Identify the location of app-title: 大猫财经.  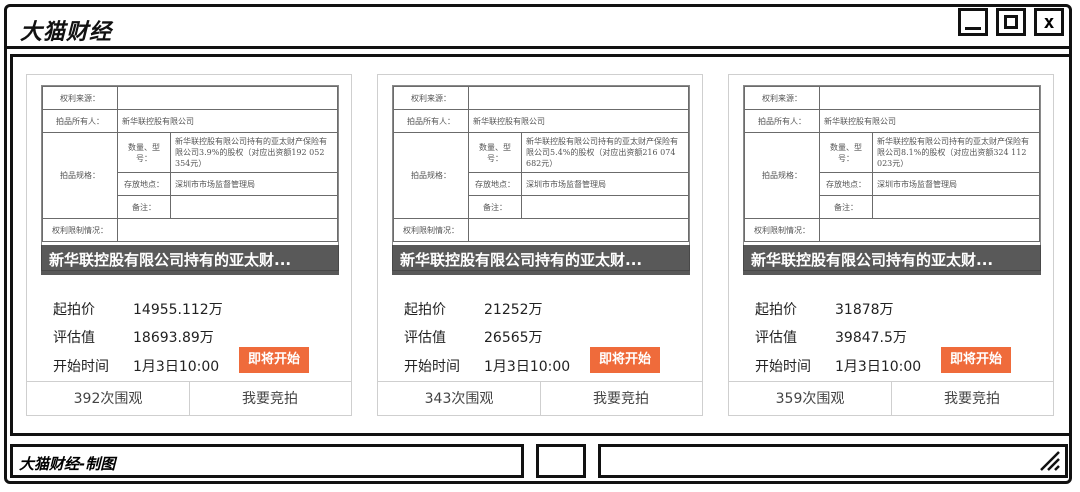
(66, 32).